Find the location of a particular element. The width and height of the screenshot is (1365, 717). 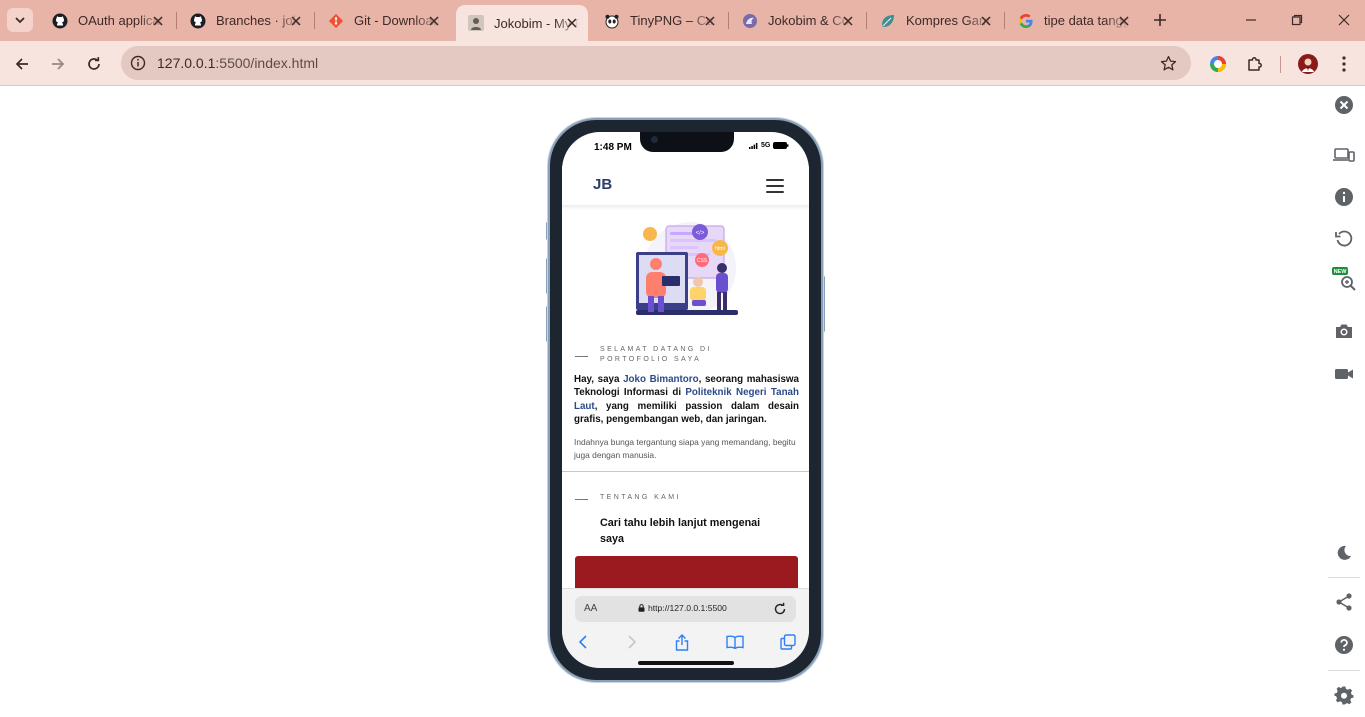

svg-text: html is located at coordinates (719, 249).